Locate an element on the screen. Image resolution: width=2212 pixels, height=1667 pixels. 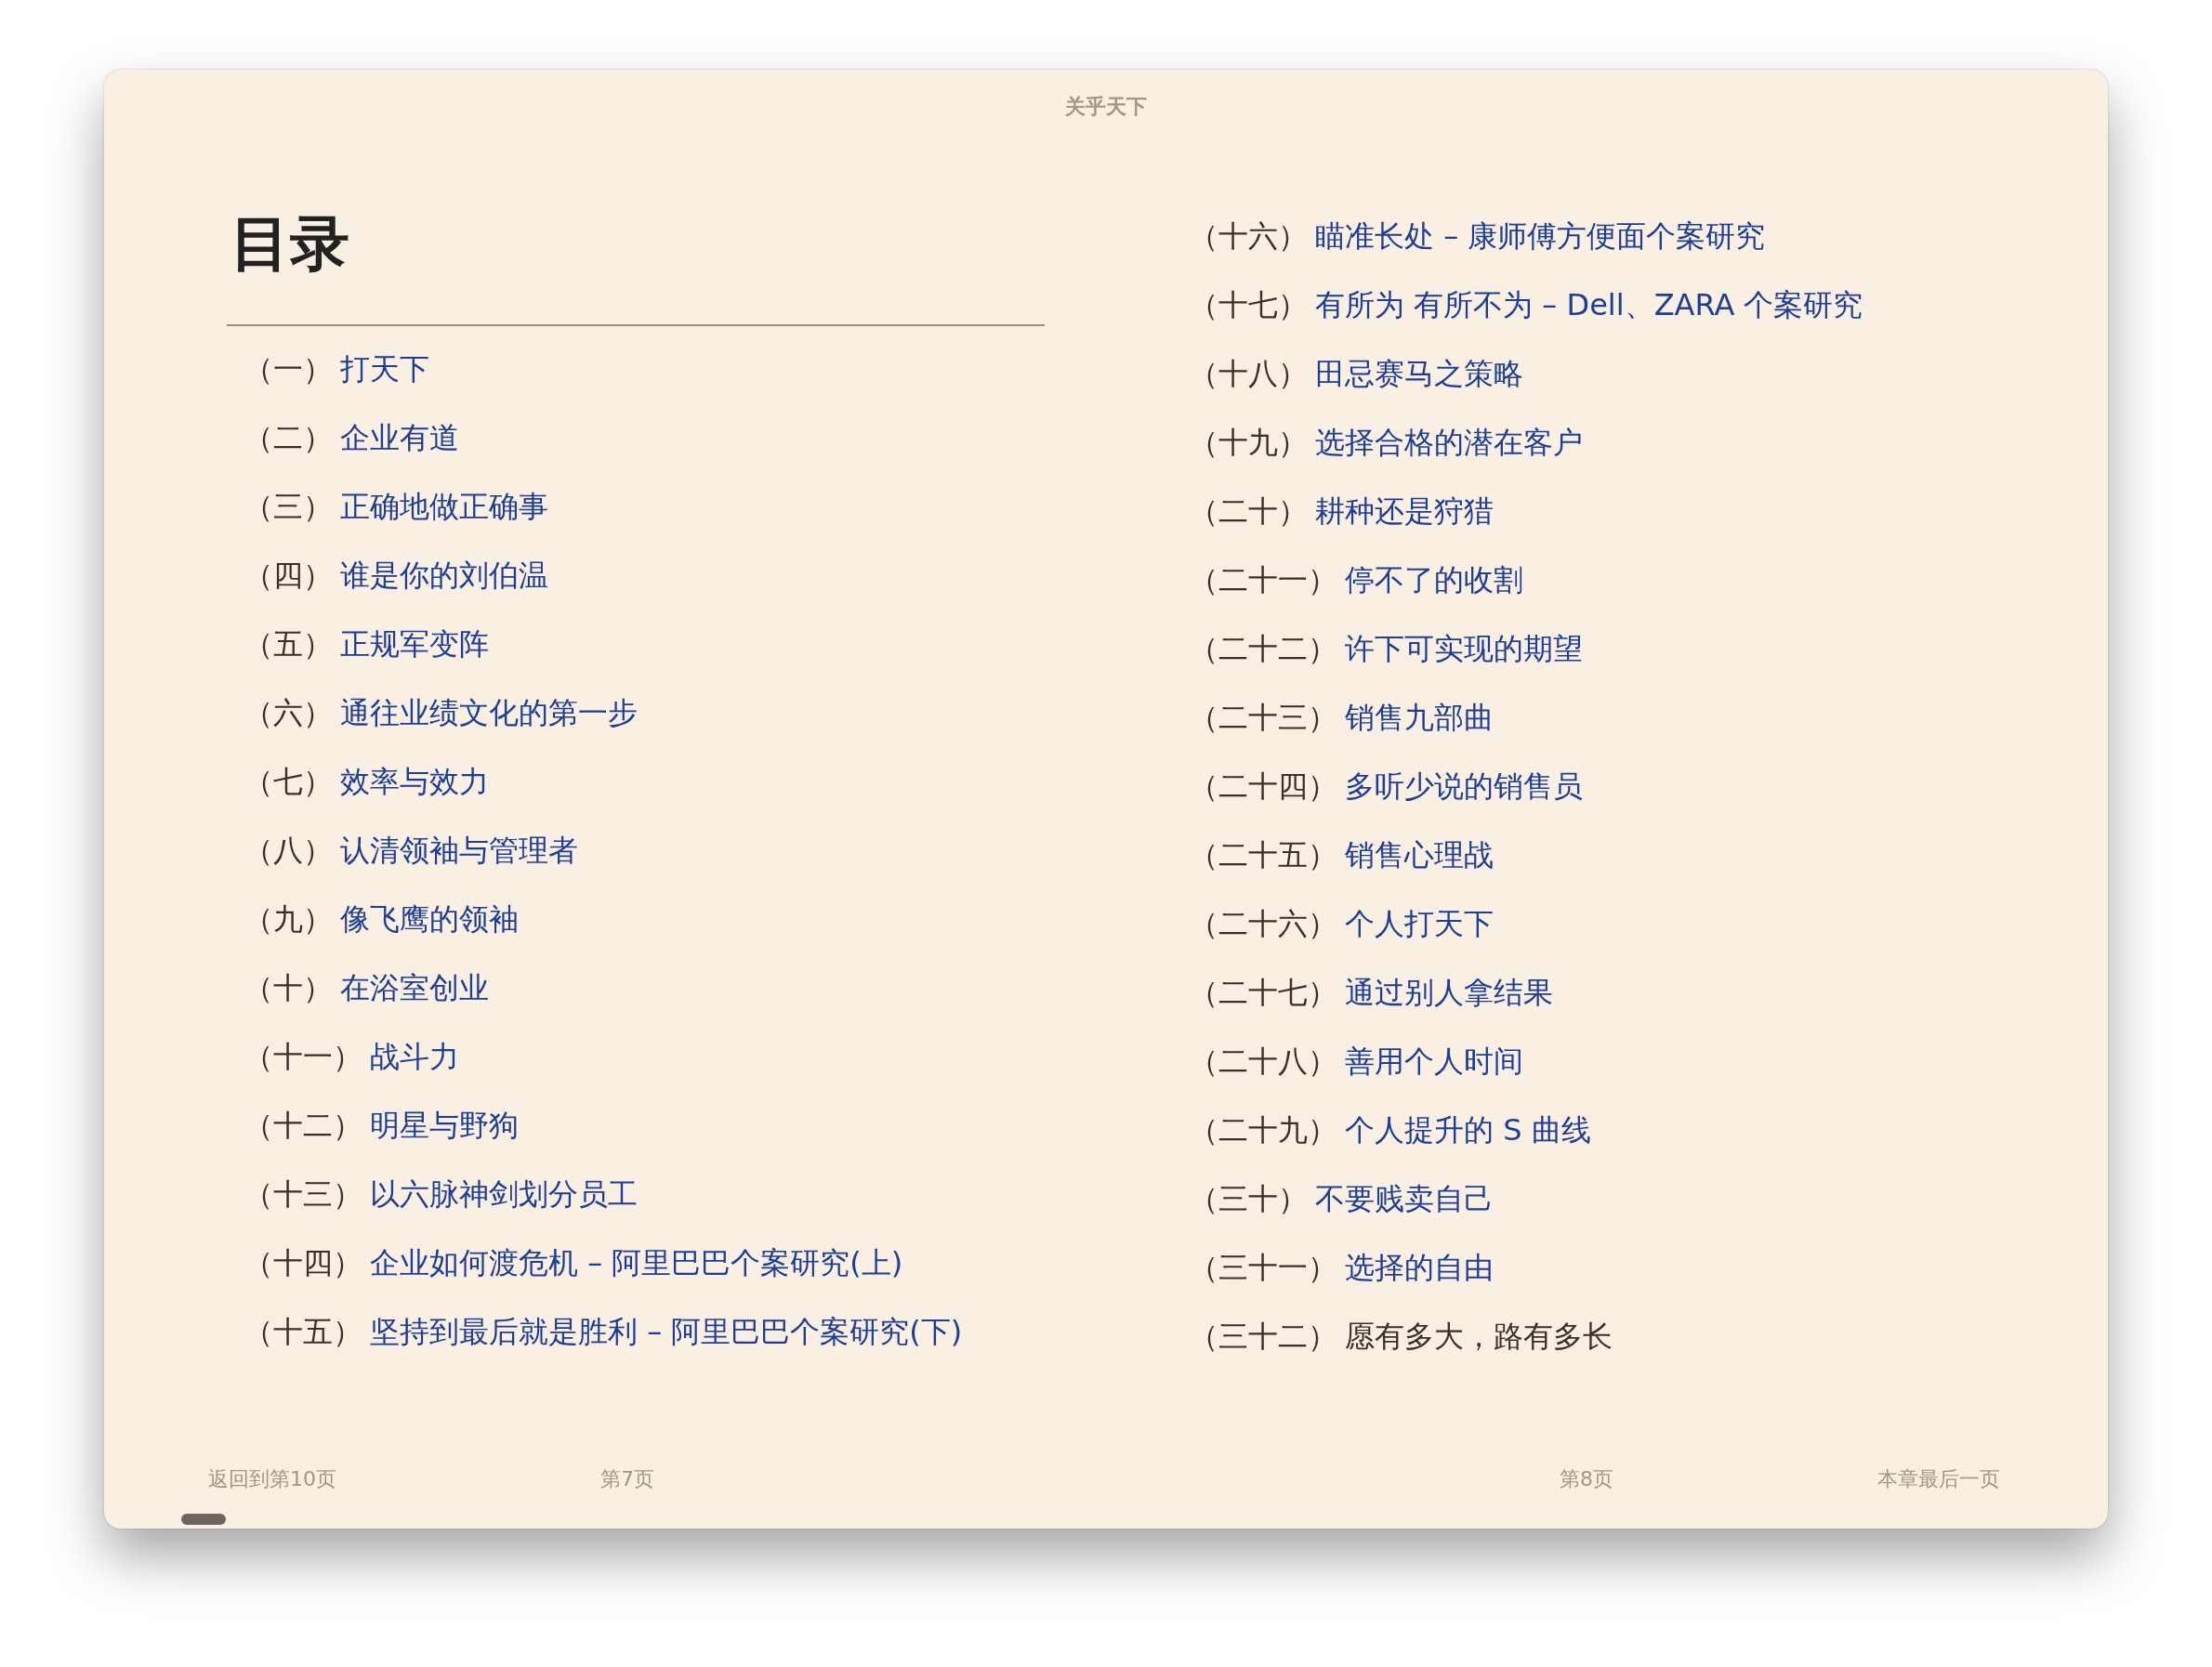
chapter-number: （十四） is located at coordinates (303, 1263).